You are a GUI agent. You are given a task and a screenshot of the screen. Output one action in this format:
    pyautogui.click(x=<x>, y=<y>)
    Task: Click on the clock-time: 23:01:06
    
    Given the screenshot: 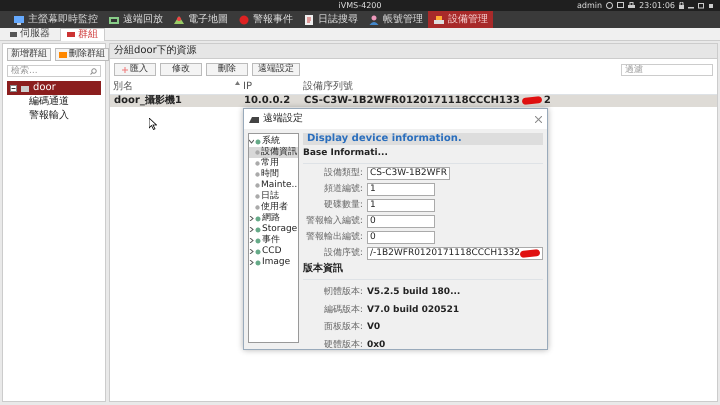 What is the action you would take?
    pyautogui.click(x=657, y=5)
    